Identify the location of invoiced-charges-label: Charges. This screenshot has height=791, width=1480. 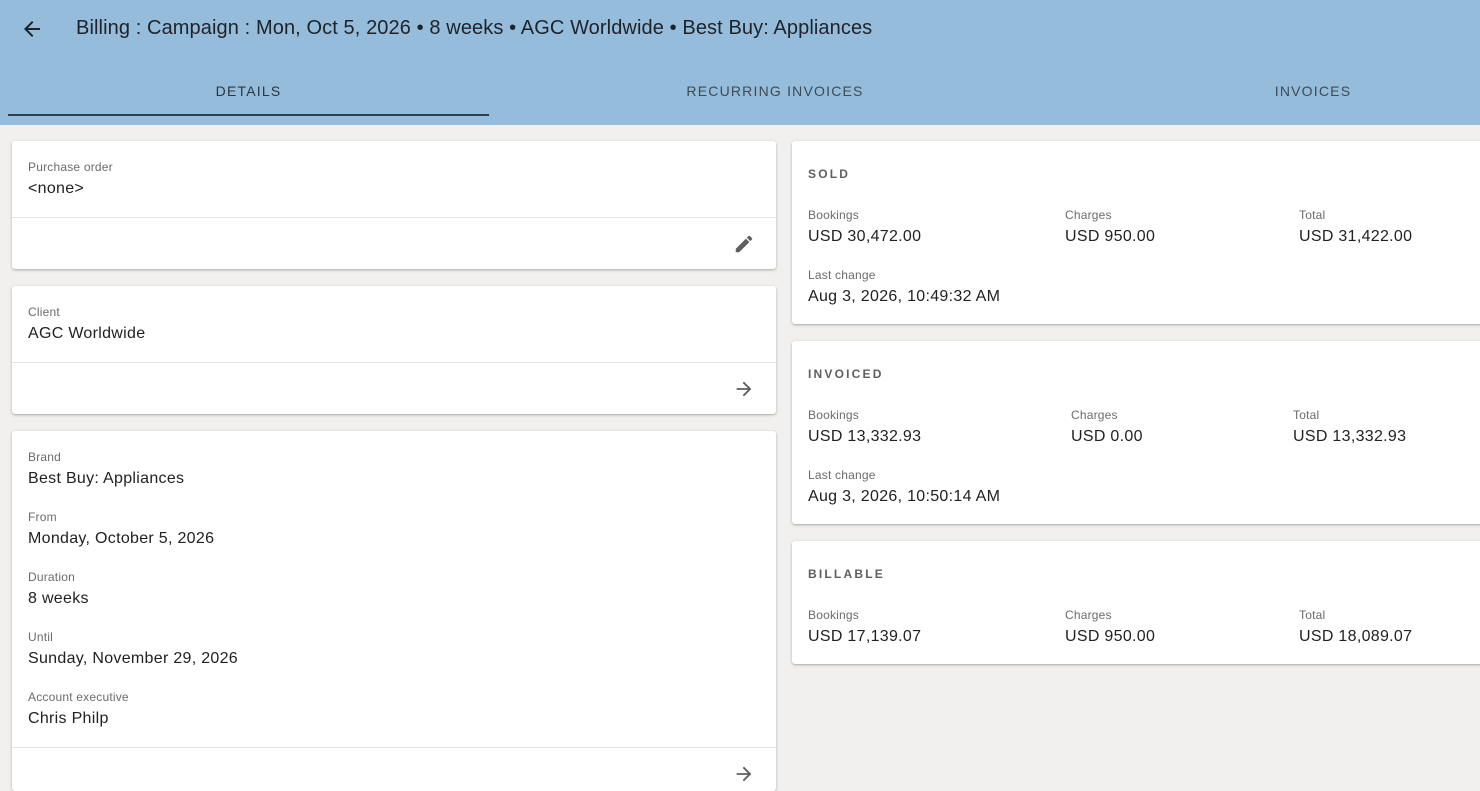
(1094, 415).